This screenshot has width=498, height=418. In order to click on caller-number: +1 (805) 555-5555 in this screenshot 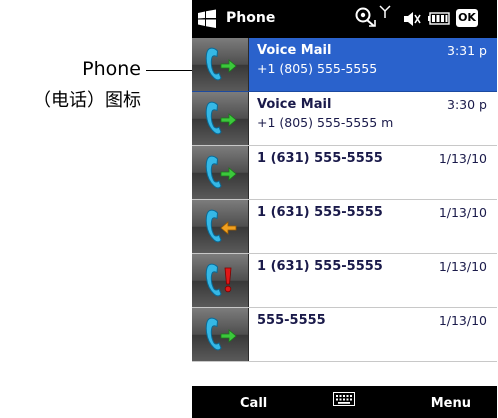, I will do `click(317, 68)`.